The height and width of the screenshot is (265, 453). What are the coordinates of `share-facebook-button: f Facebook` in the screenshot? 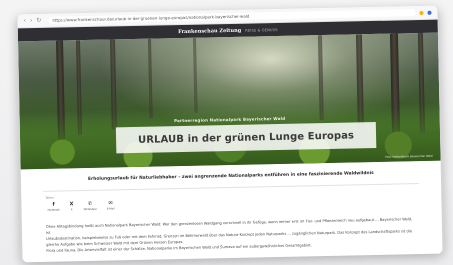 It's located at (53, 206).